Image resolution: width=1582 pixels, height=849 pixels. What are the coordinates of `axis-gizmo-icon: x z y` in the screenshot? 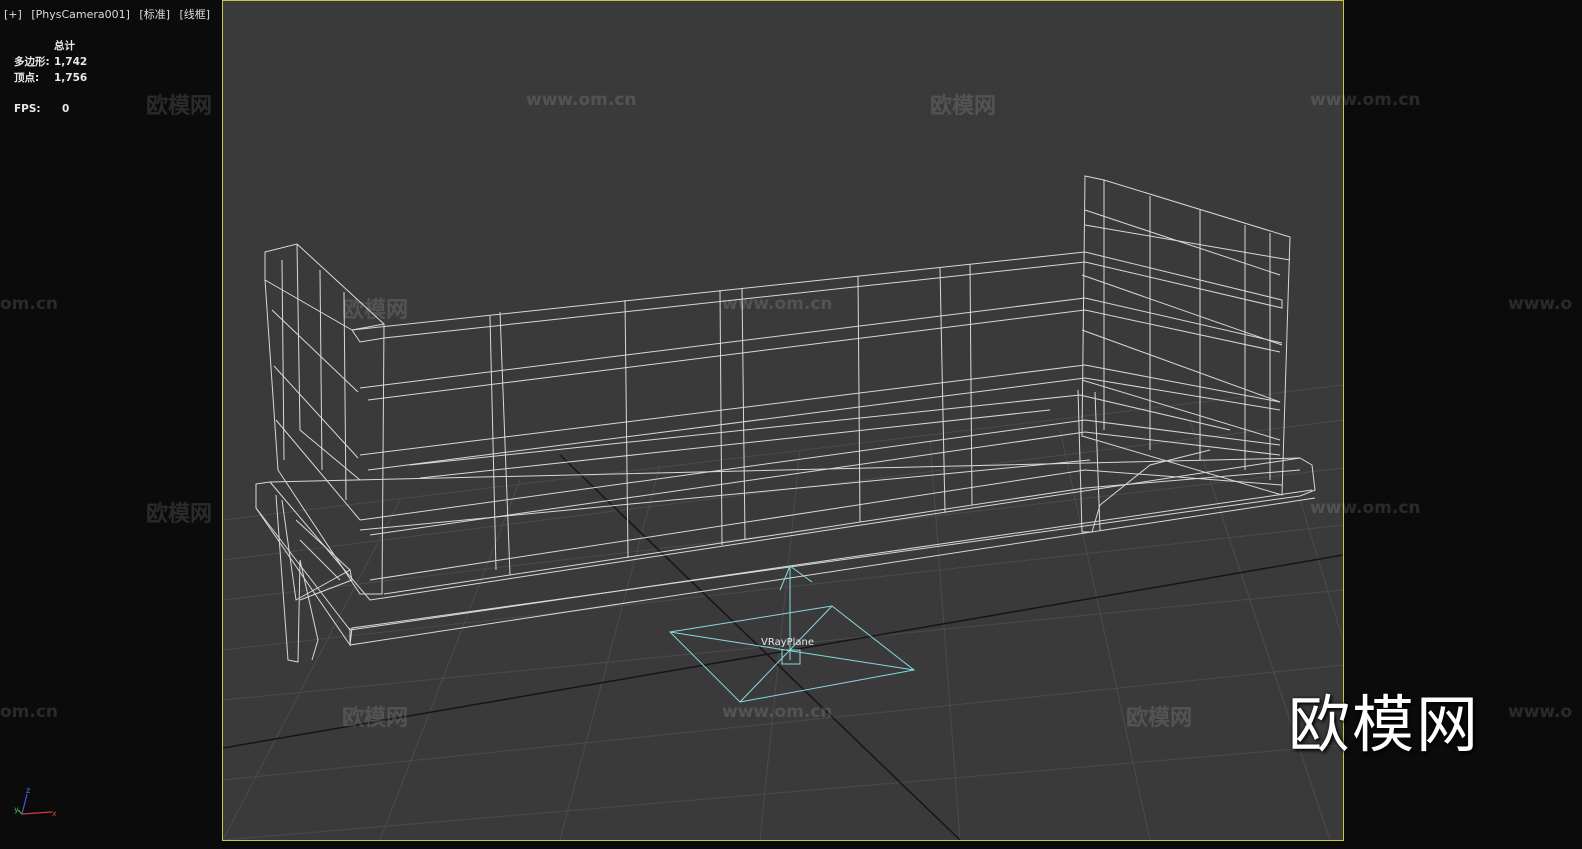 It's located at (35, 802).